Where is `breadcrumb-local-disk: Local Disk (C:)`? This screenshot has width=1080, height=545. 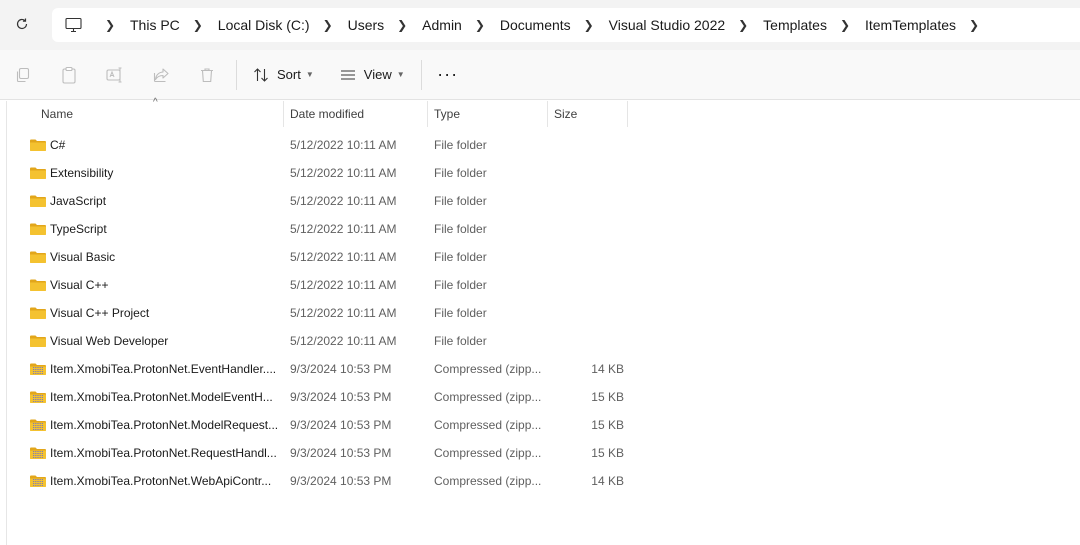
breadcrumb-local-disk: Local Disk (C:) is located at coordinates (264, 25).